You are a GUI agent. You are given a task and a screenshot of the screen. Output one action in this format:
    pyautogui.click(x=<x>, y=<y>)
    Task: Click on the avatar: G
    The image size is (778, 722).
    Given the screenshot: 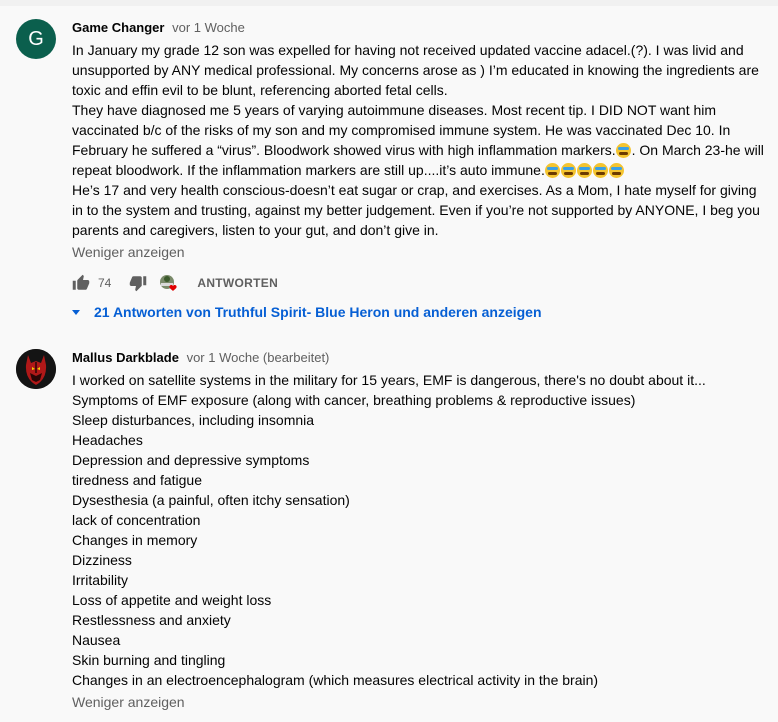 What is the action you would take?
    pyautogui.click(x=36, y=39)
    